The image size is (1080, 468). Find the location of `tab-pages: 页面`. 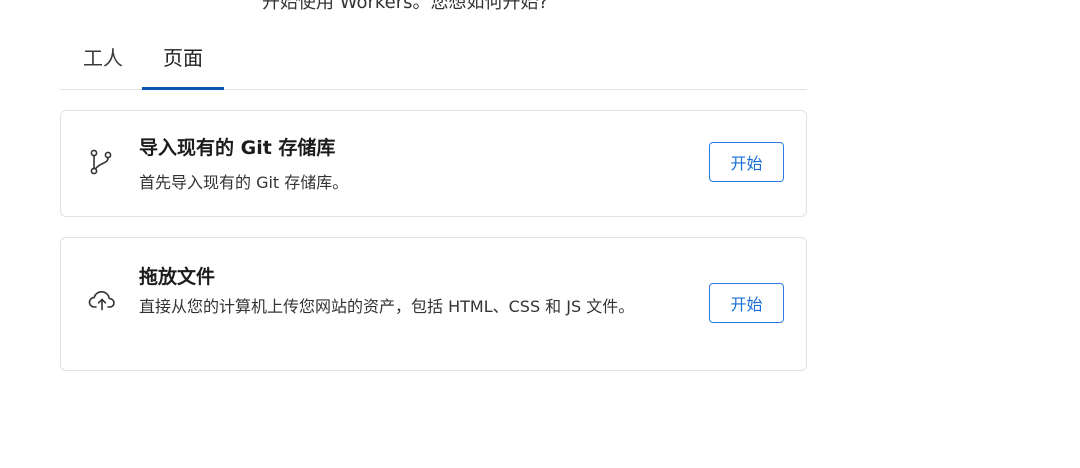

tab-pages: 页面 is located at coordinates (183, 67).